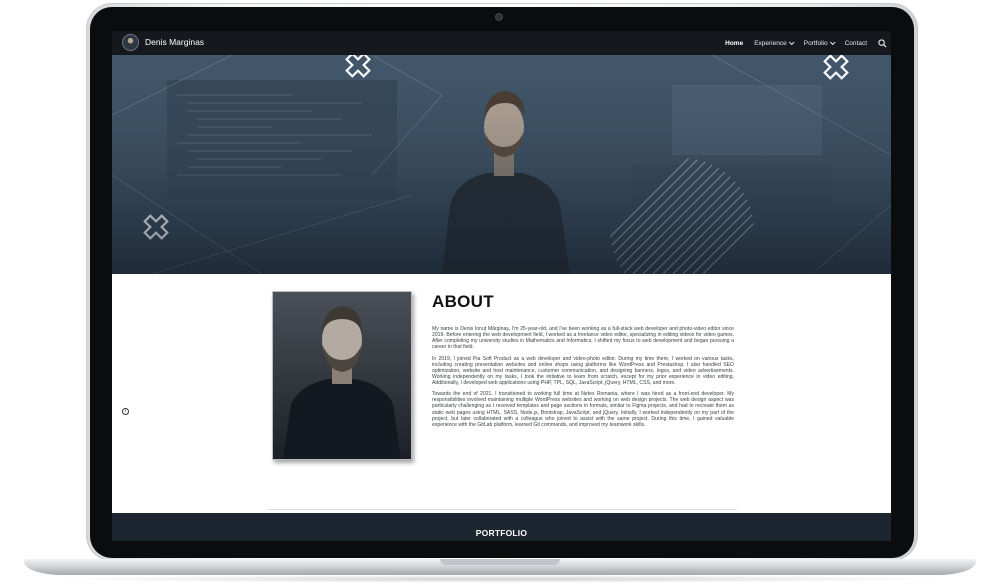  I want to click on search-icon, so click(882, 43).